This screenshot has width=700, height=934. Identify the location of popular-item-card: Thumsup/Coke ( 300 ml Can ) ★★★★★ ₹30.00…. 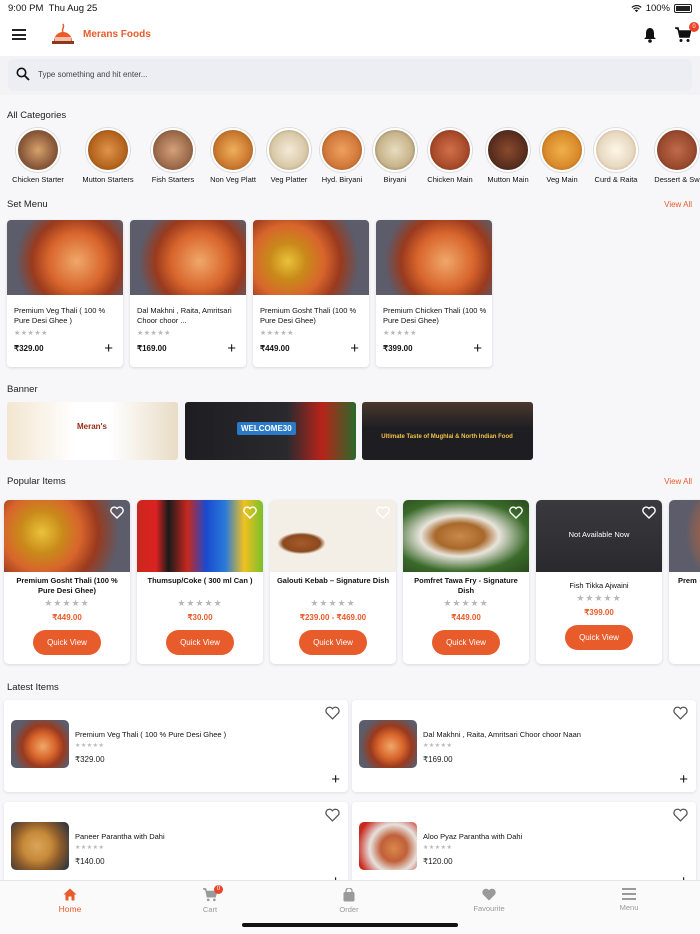
(200, 582).